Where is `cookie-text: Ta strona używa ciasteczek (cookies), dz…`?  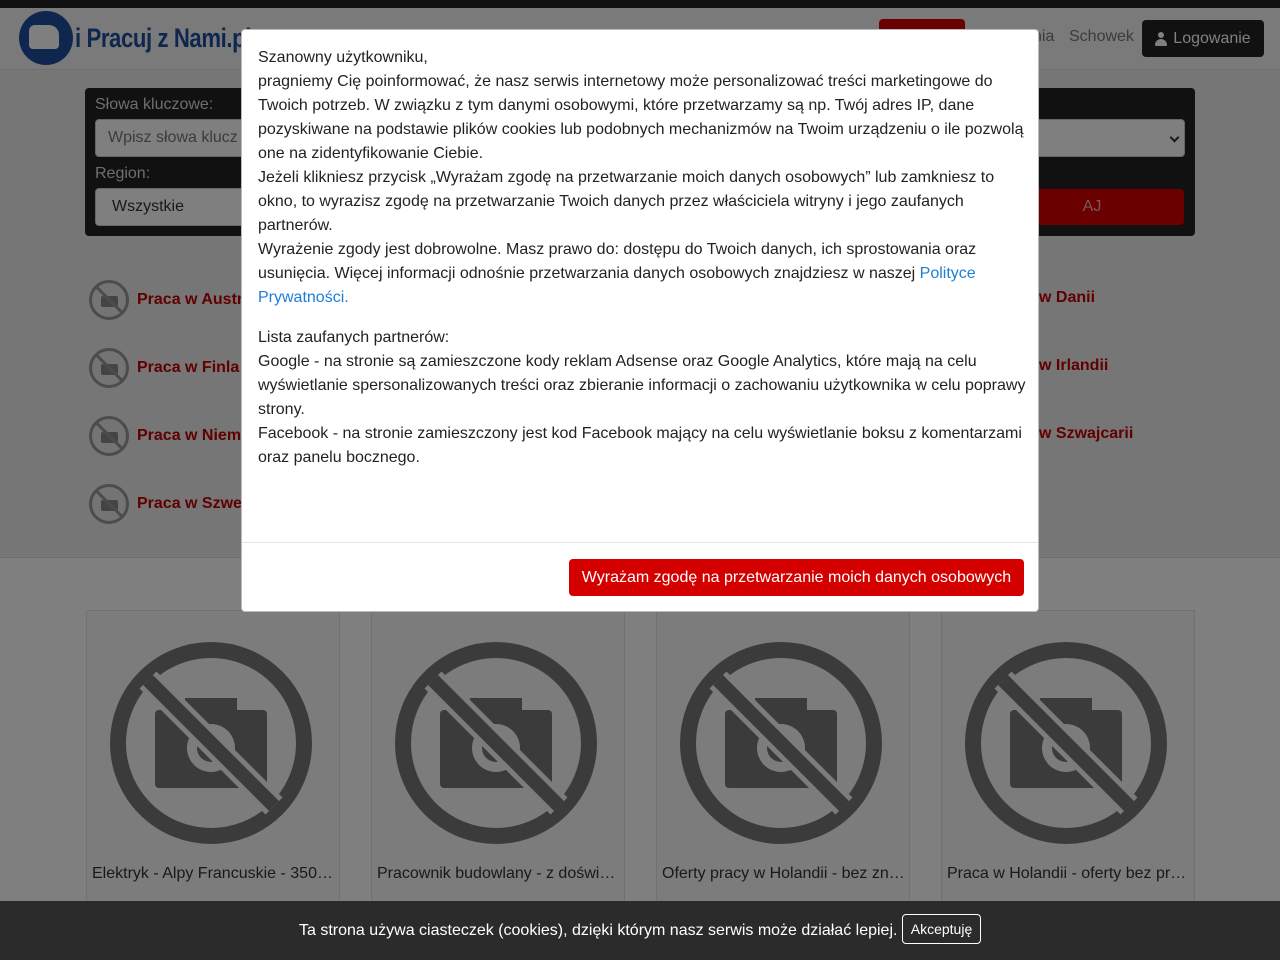
cookie-text: Ta strona używa ciasteczek (cookies), dz… is located at coordinates (598, 930).